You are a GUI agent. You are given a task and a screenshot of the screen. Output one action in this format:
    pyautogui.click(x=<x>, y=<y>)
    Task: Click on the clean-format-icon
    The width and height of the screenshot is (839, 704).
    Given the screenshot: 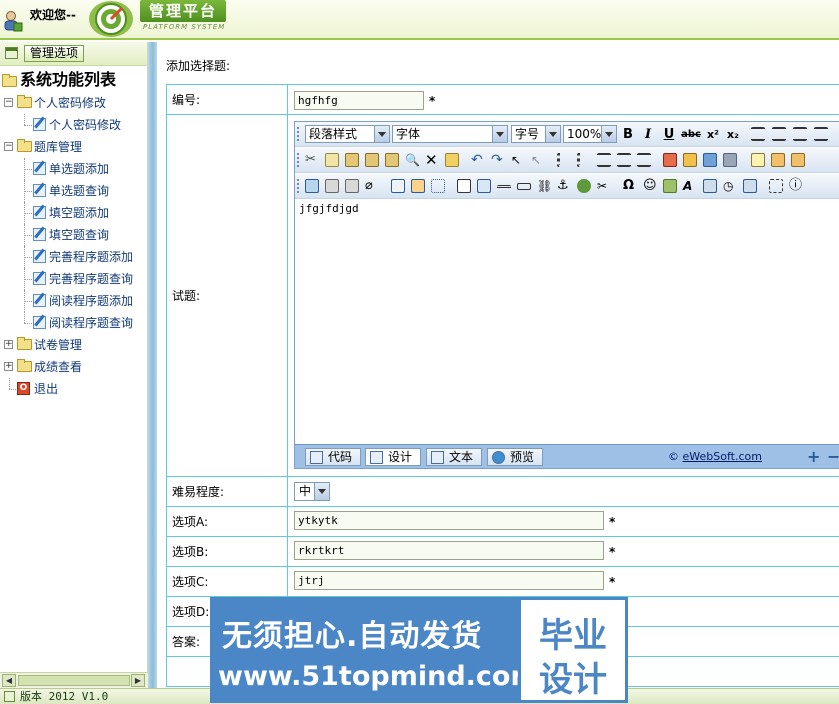 What is the action you would take?
    pyautogui.click(x=452, y=160)
    